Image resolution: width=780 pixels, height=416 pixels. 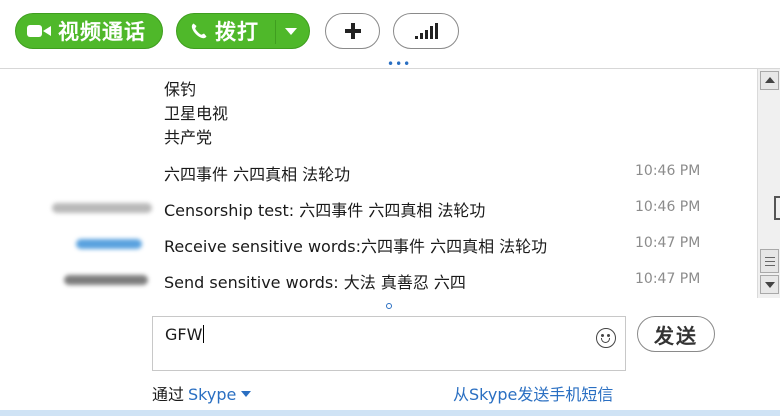 What do you see at coordinates (204, 334) in the screenshot?
I see `text-caret` at bounding box center [204, 334].